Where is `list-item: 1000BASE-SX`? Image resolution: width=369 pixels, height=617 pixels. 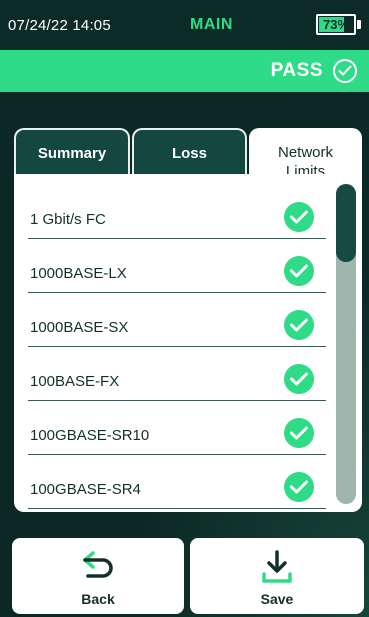 list-item: 1000BASE-SX is located at coordinates (177, 319).